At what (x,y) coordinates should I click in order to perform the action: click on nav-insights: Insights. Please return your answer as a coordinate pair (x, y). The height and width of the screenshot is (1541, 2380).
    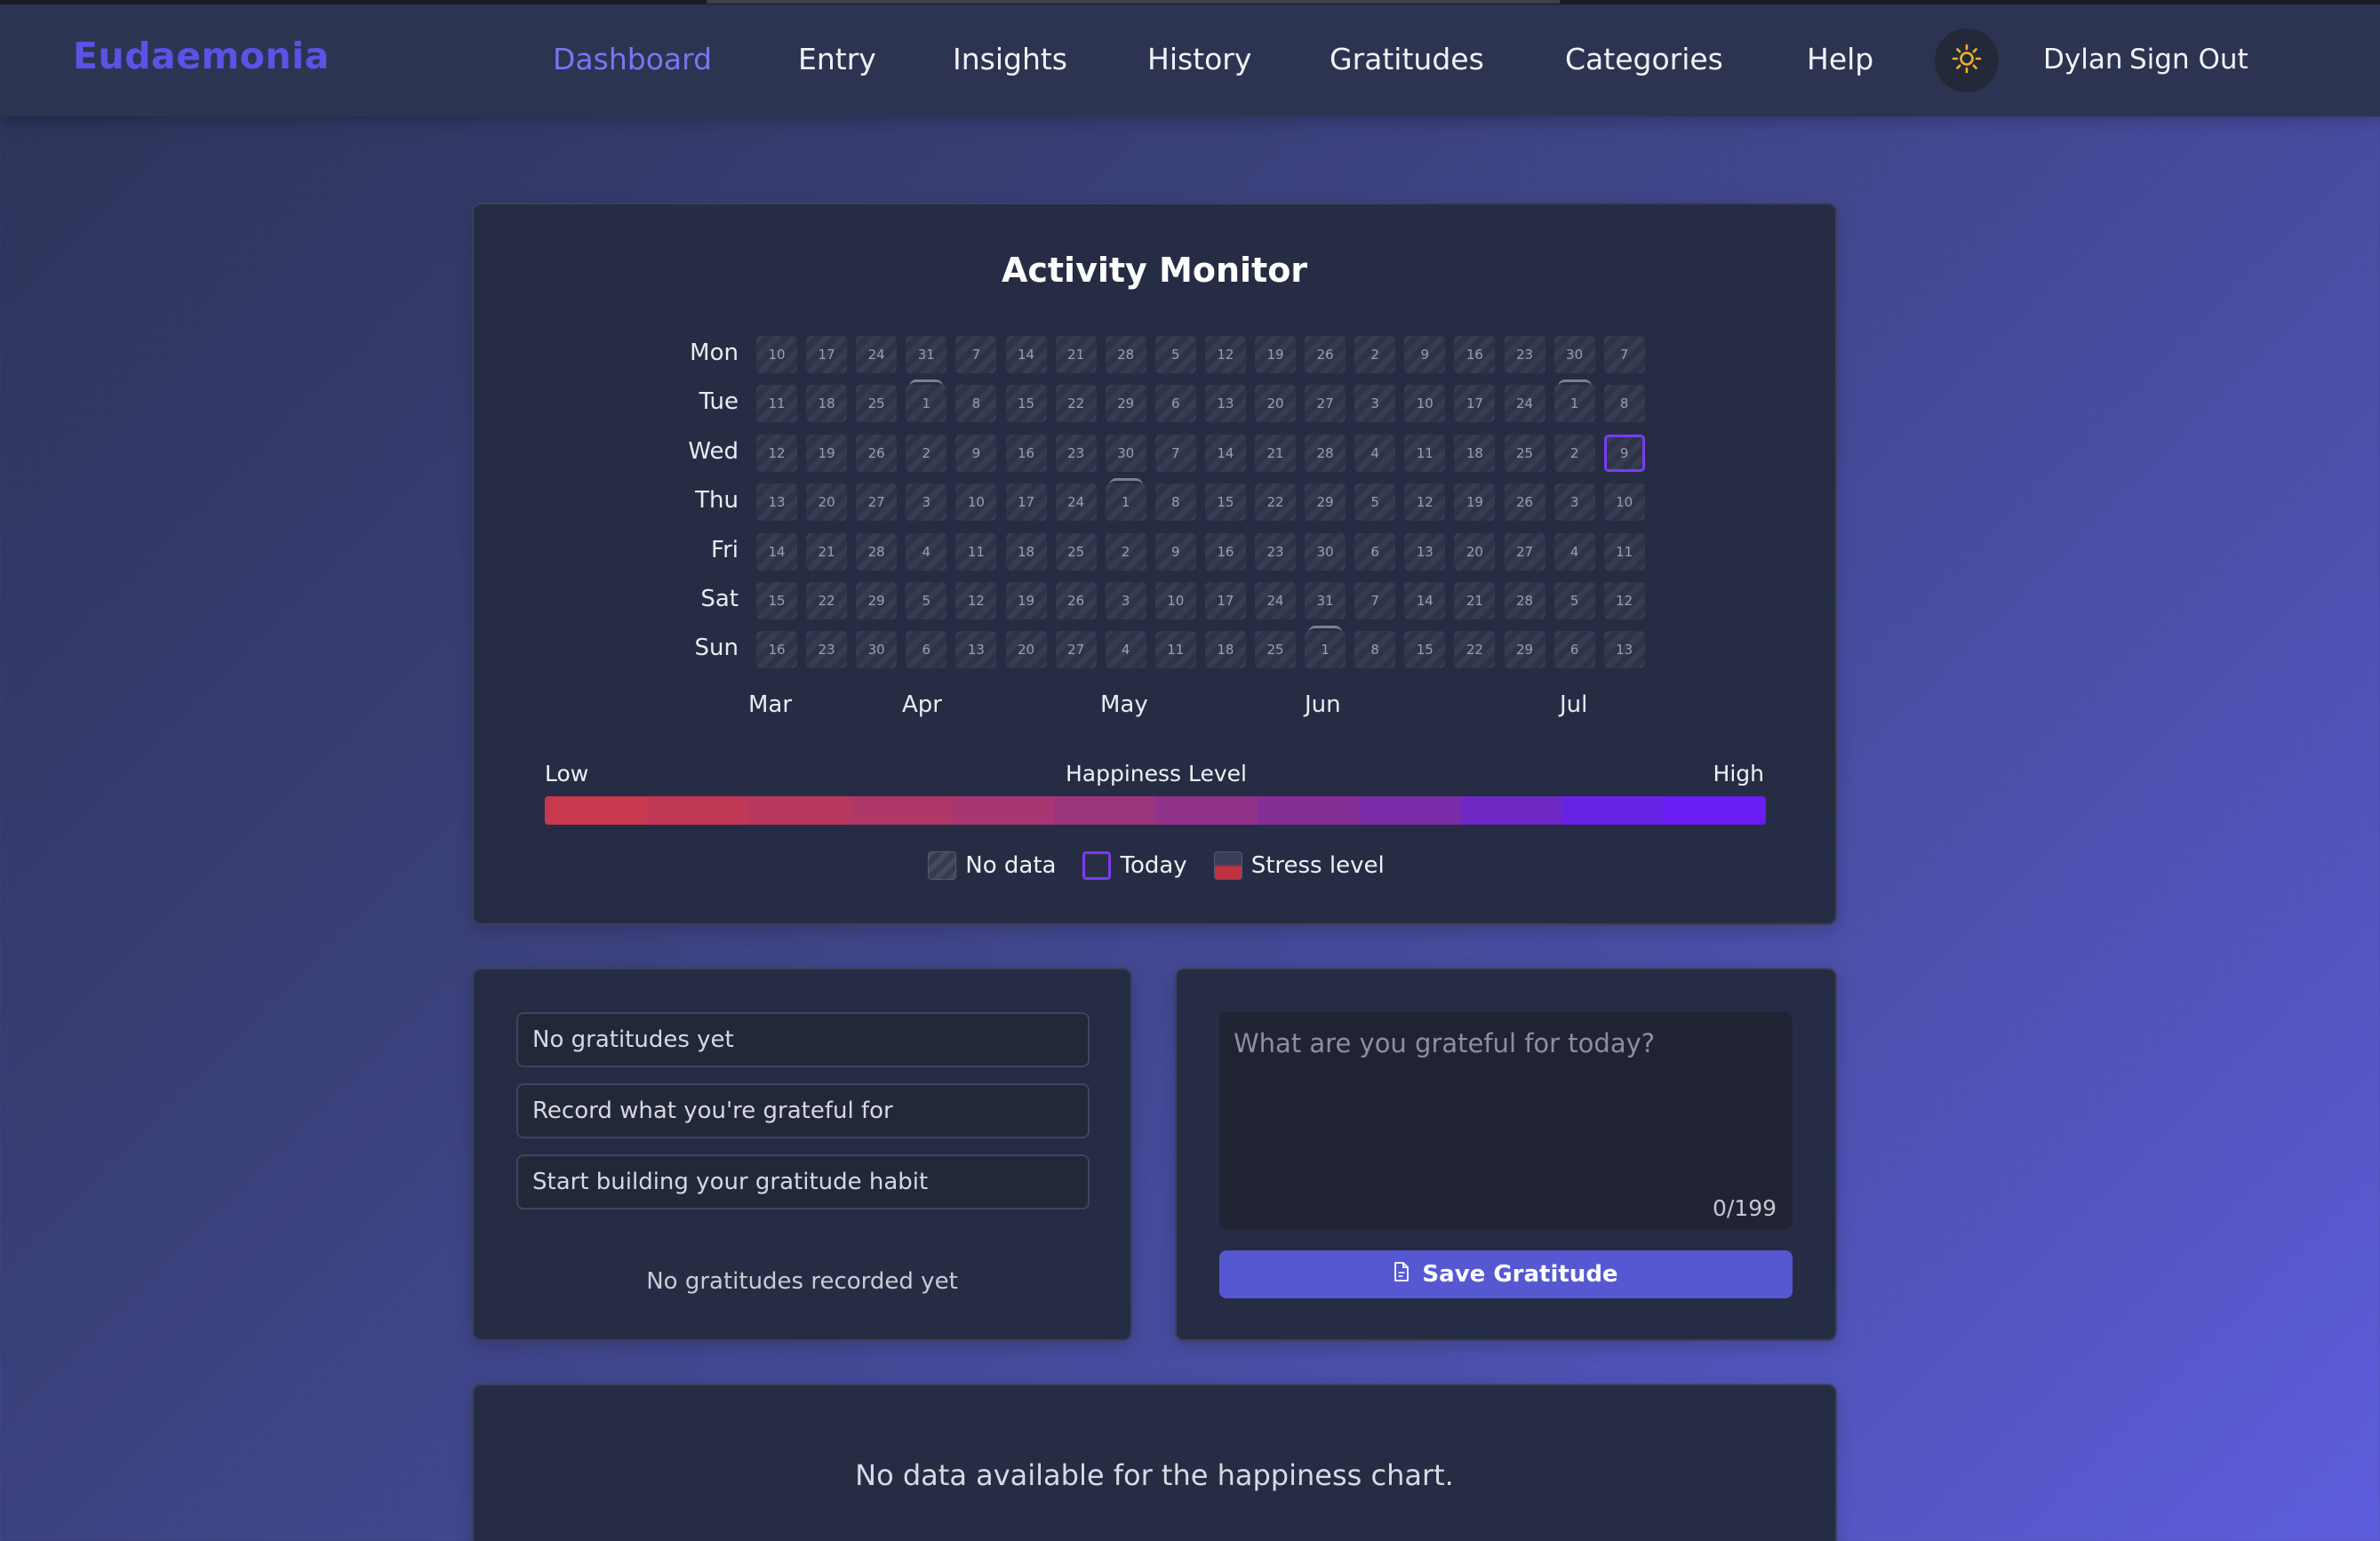
    Looking at the image, I should click on (1010, 59).